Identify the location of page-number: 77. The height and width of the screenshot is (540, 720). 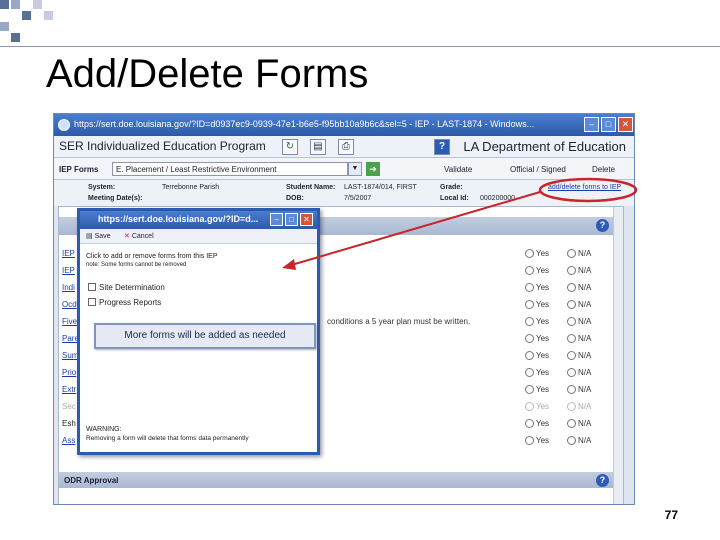
(671, 515).